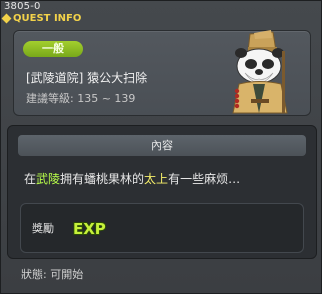 This screenshot has height=294, width=322. What do you see at coordinates (6, 18) in the screenshot?
I see `quest-book-icon` at bounding box center [6, 18].